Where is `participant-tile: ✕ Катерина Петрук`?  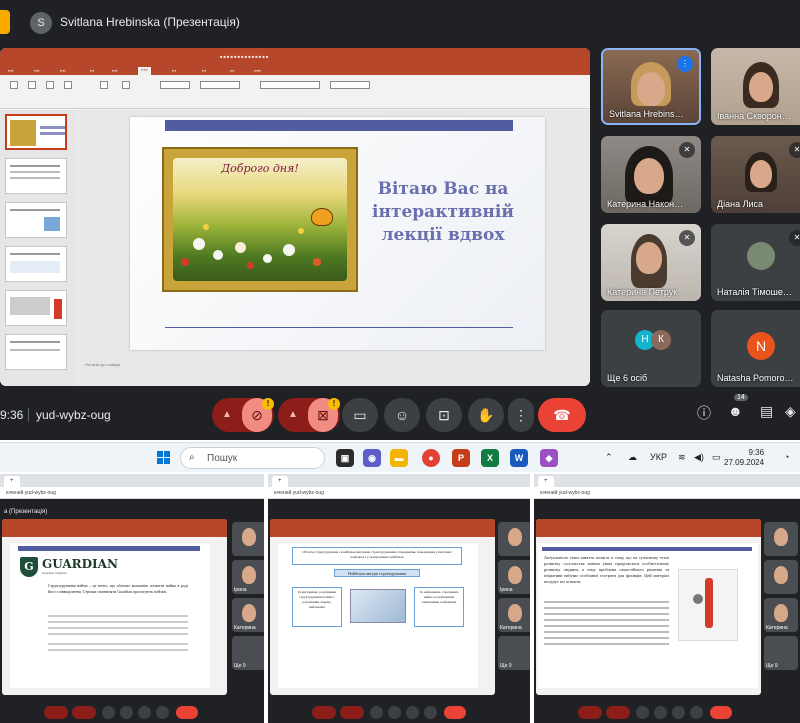
participant-tile: ✕ Катерина Петрук is located at coordinates (651, 262).